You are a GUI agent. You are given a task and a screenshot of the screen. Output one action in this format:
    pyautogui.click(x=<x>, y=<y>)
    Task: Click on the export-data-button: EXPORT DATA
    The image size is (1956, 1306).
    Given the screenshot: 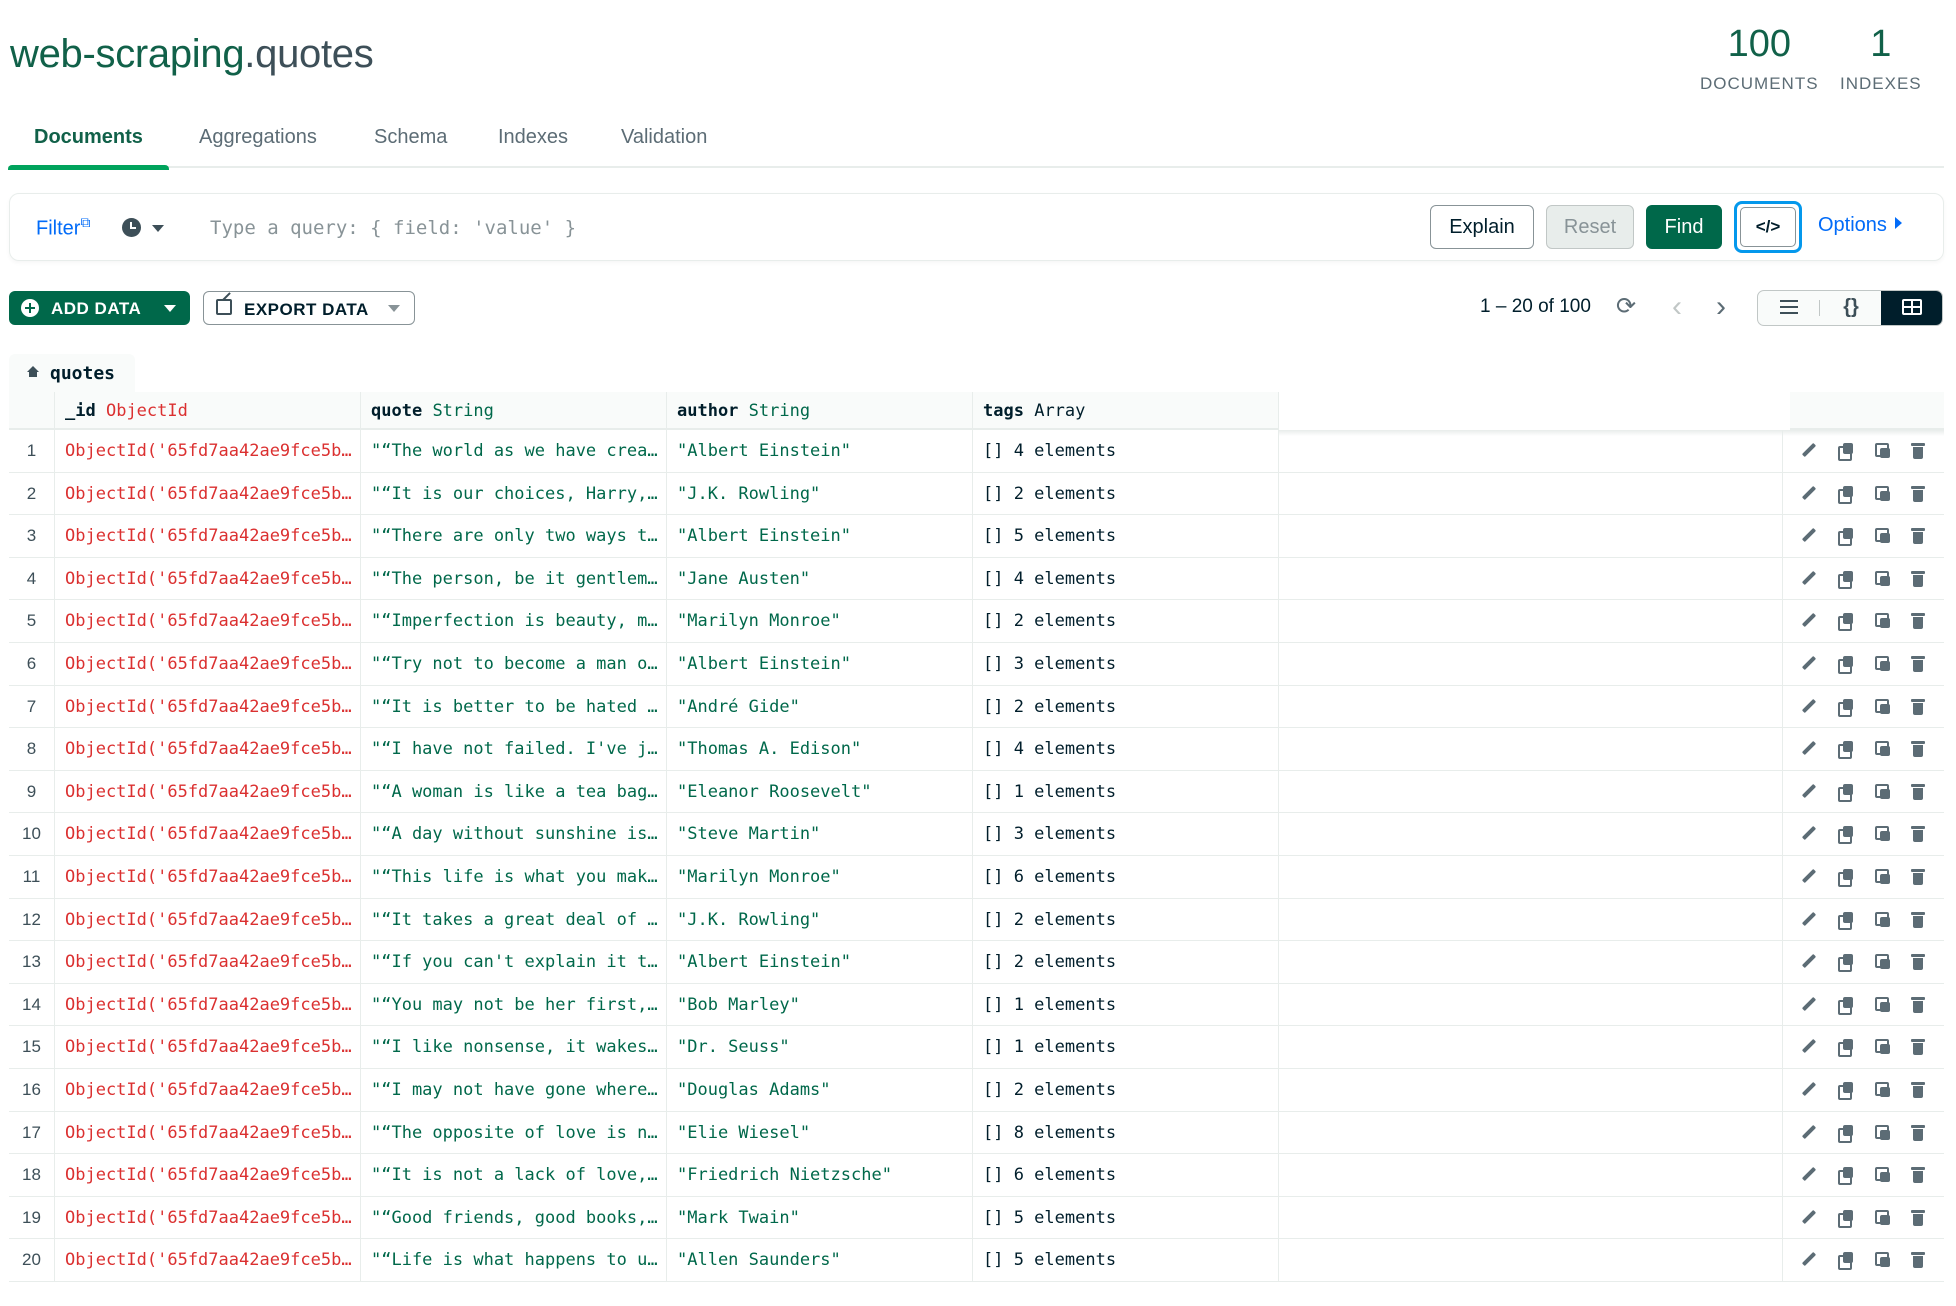 What is the action you would take?
    pyautogui.click(x=309, y=308)
    